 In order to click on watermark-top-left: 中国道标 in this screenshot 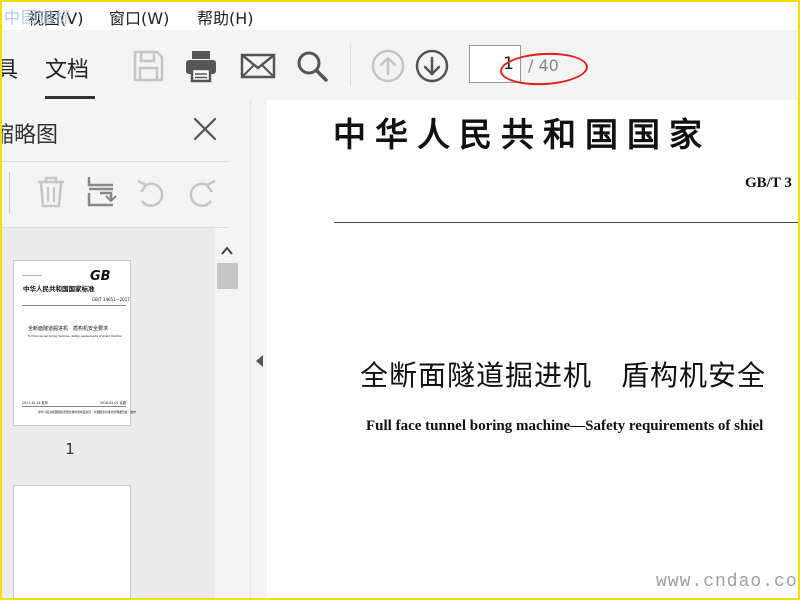, I will do `click(38, 17)`.